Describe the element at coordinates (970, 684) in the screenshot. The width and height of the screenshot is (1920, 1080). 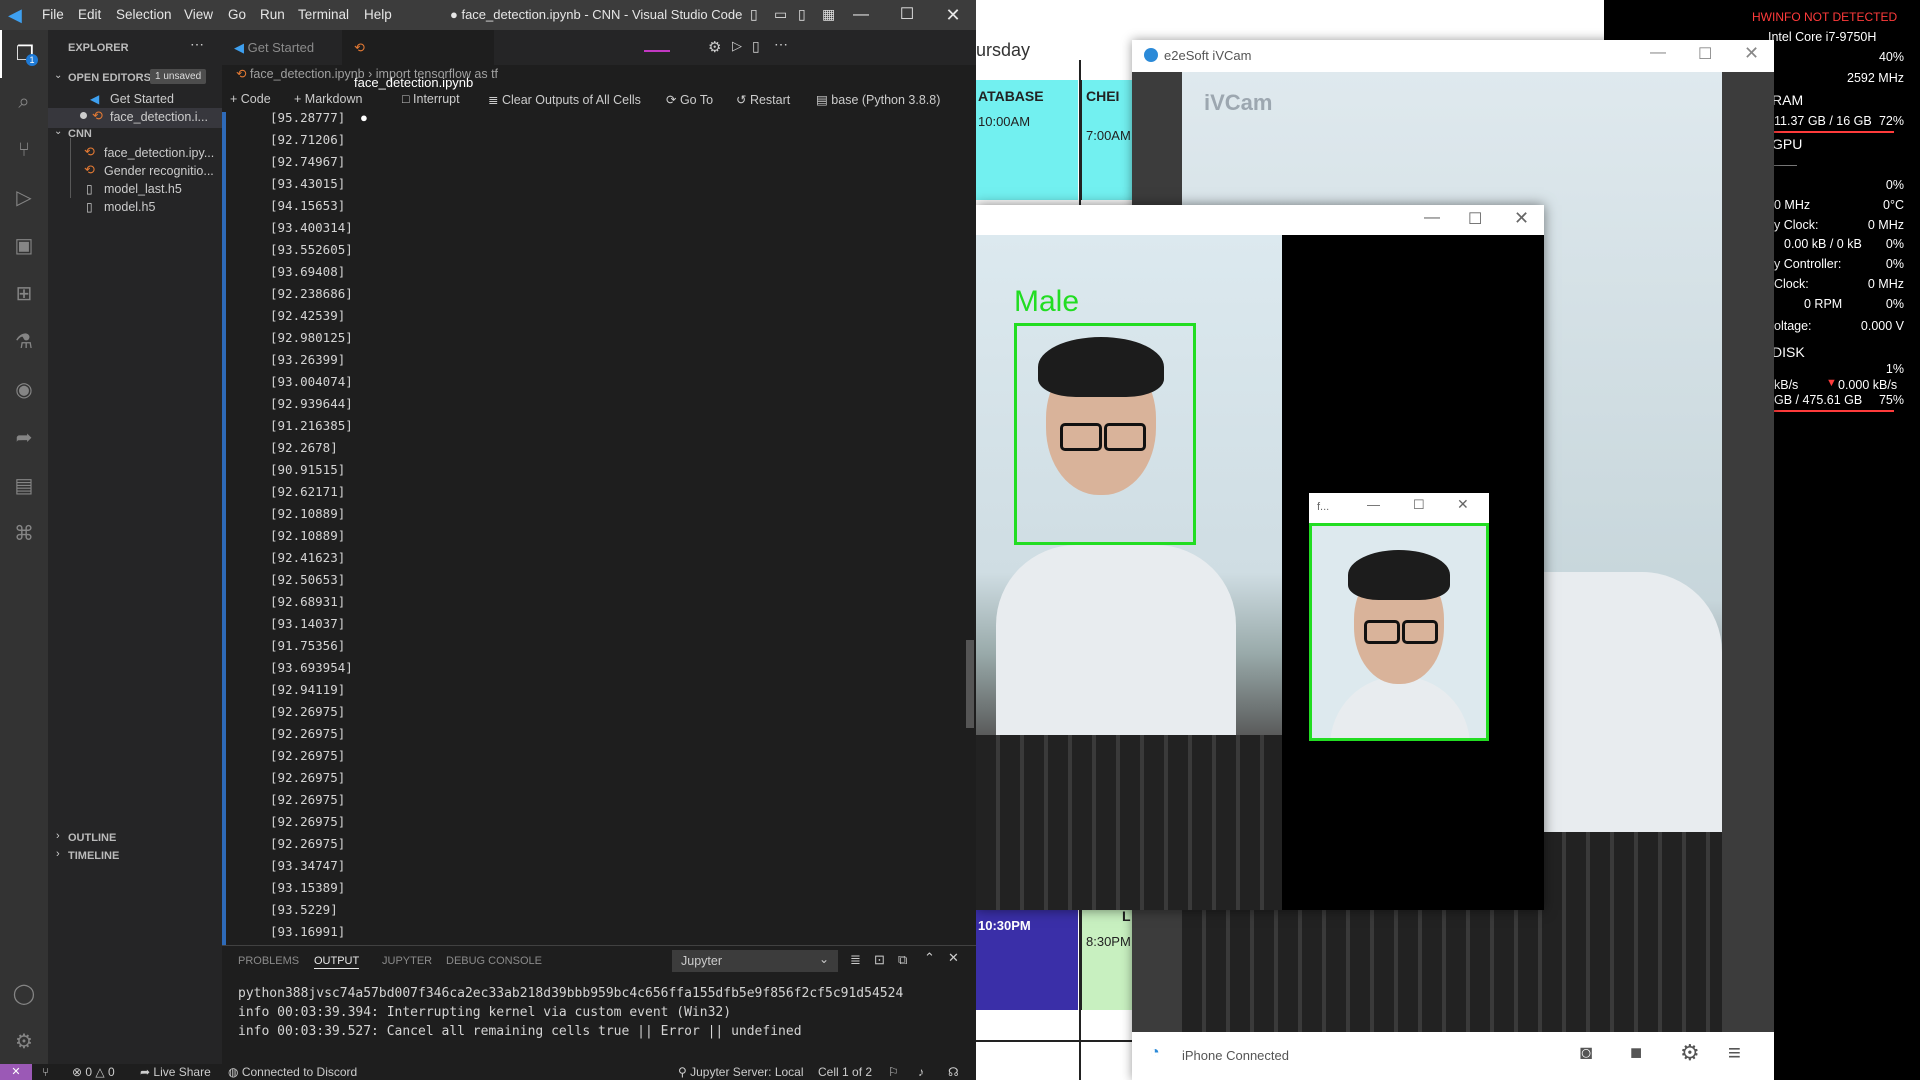
I see `editor-scrollbar` at that location.